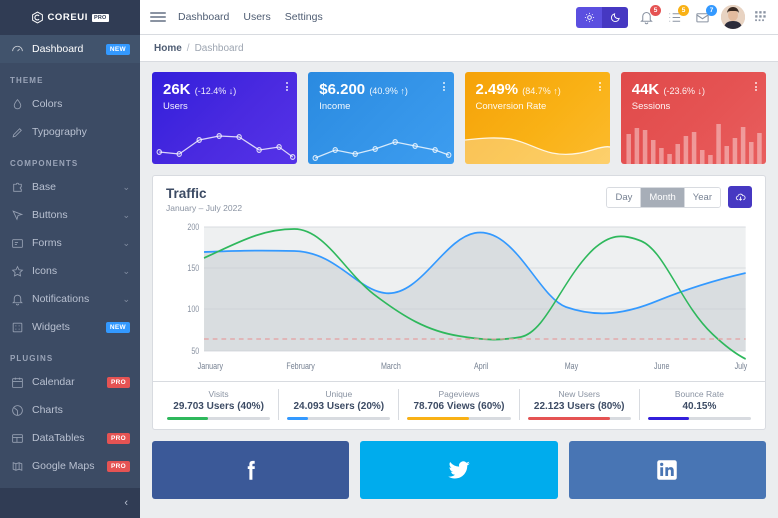 The width and height of the screenshot is (778, 518). Describe the element at coordinates (193, 268) in the screenshot. I see `y-tick-150: 150` at that location.